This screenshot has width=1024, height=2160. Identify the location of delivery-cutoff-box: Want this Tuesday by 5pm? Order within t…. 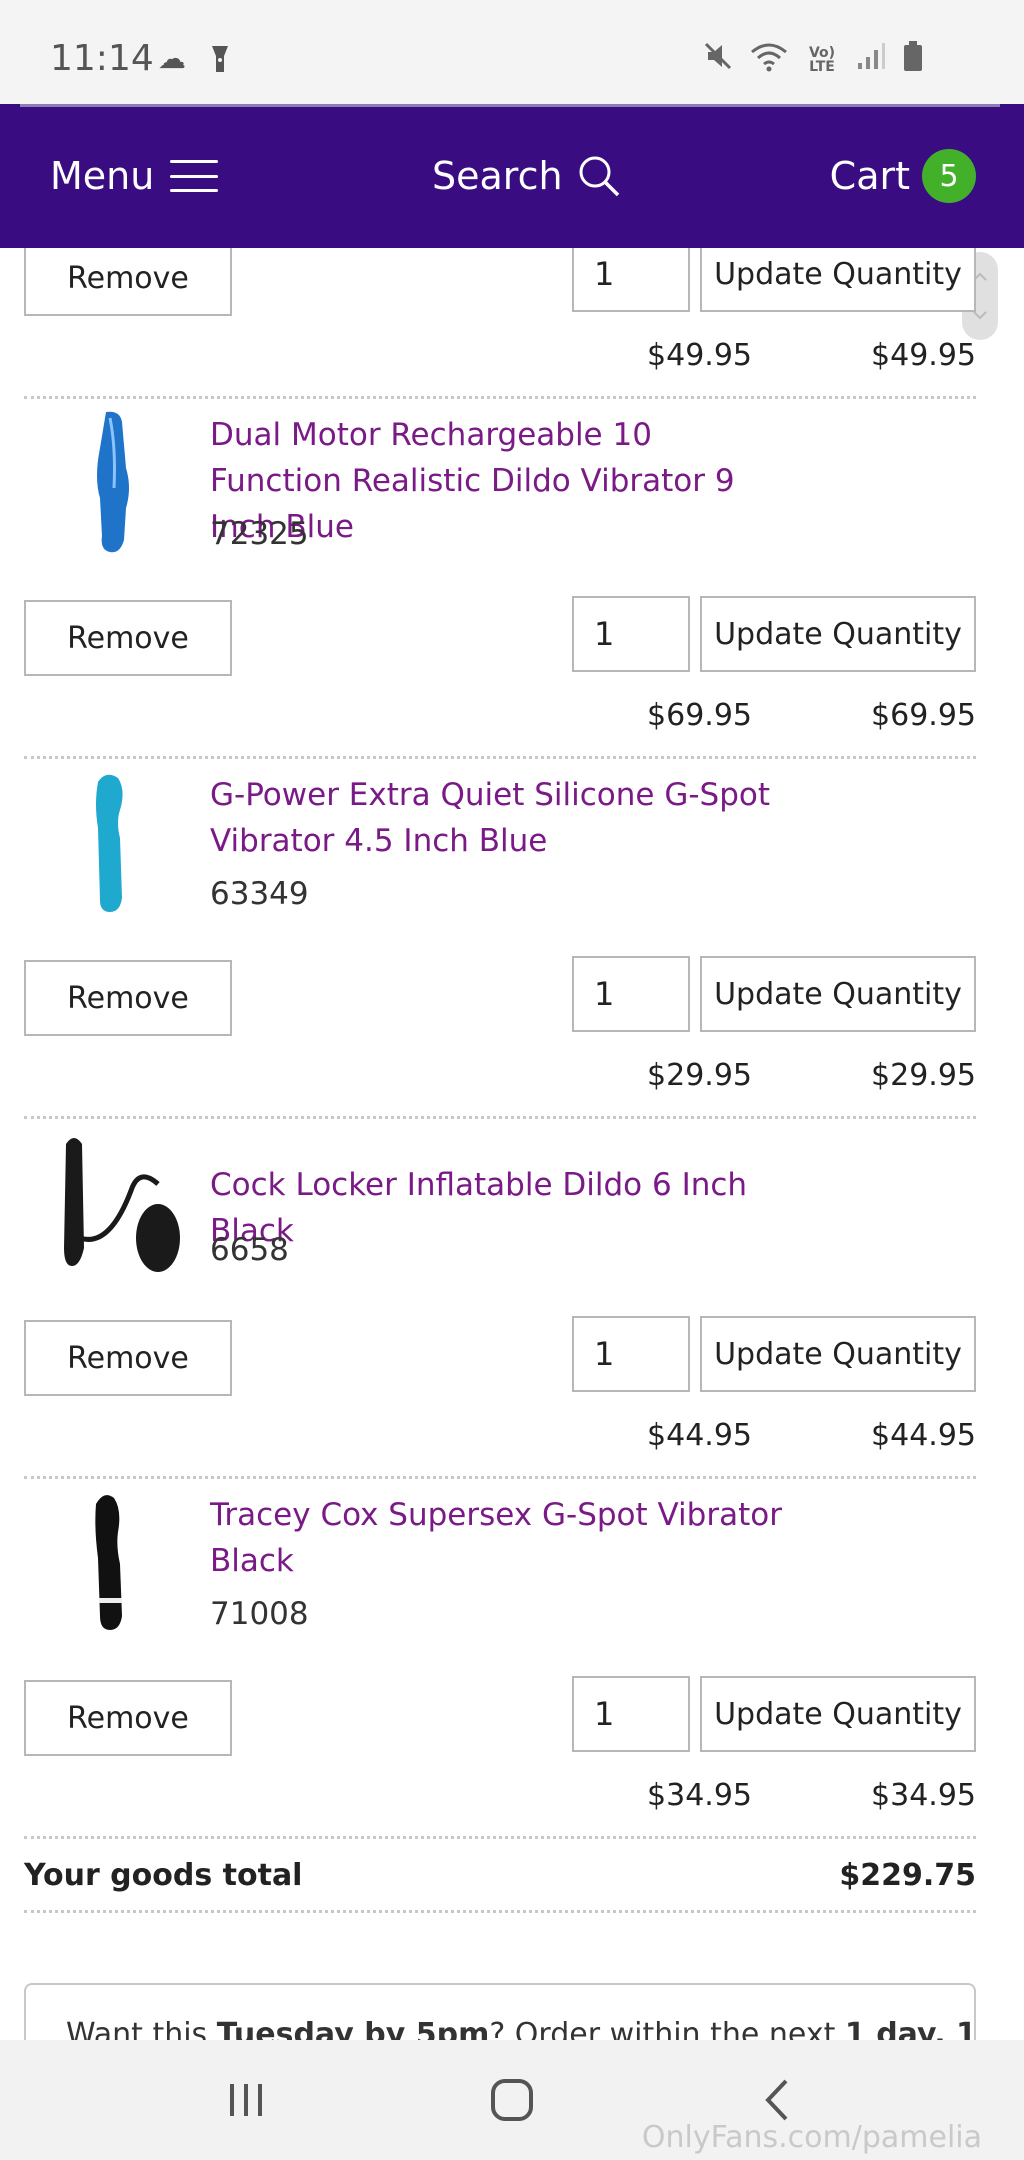
(500, 2011).